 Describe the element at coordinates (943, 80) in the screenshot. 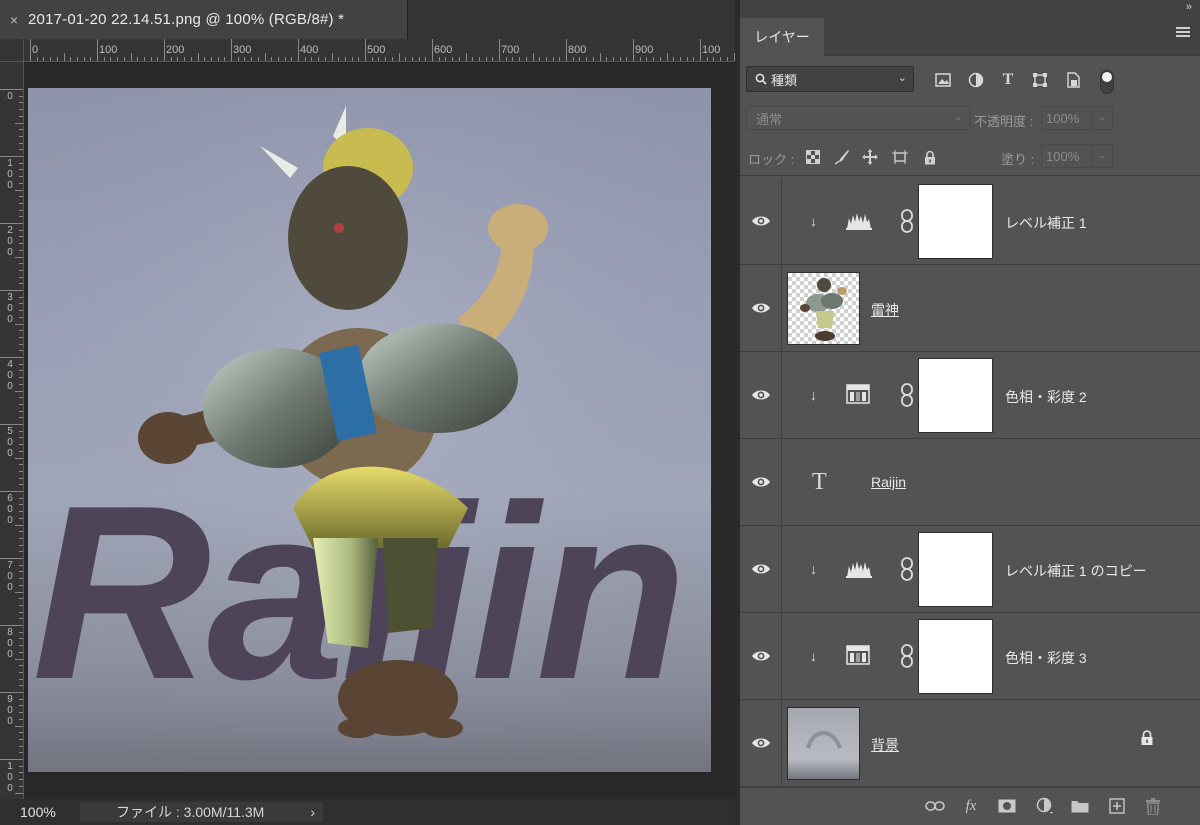

I see `filter-pixel-icon` at that location.